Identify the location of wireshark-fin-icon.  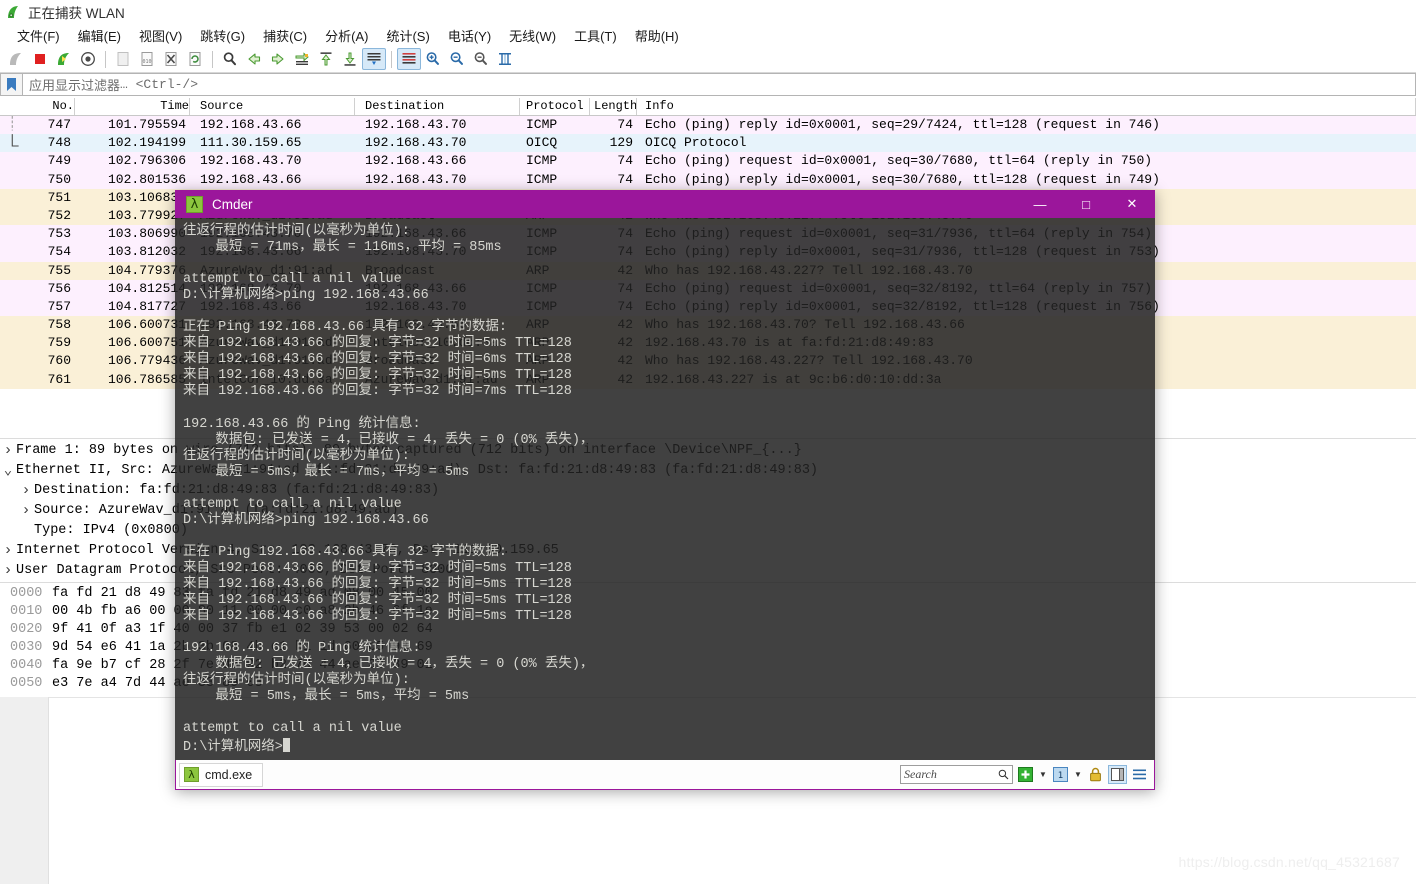
(13, 12).